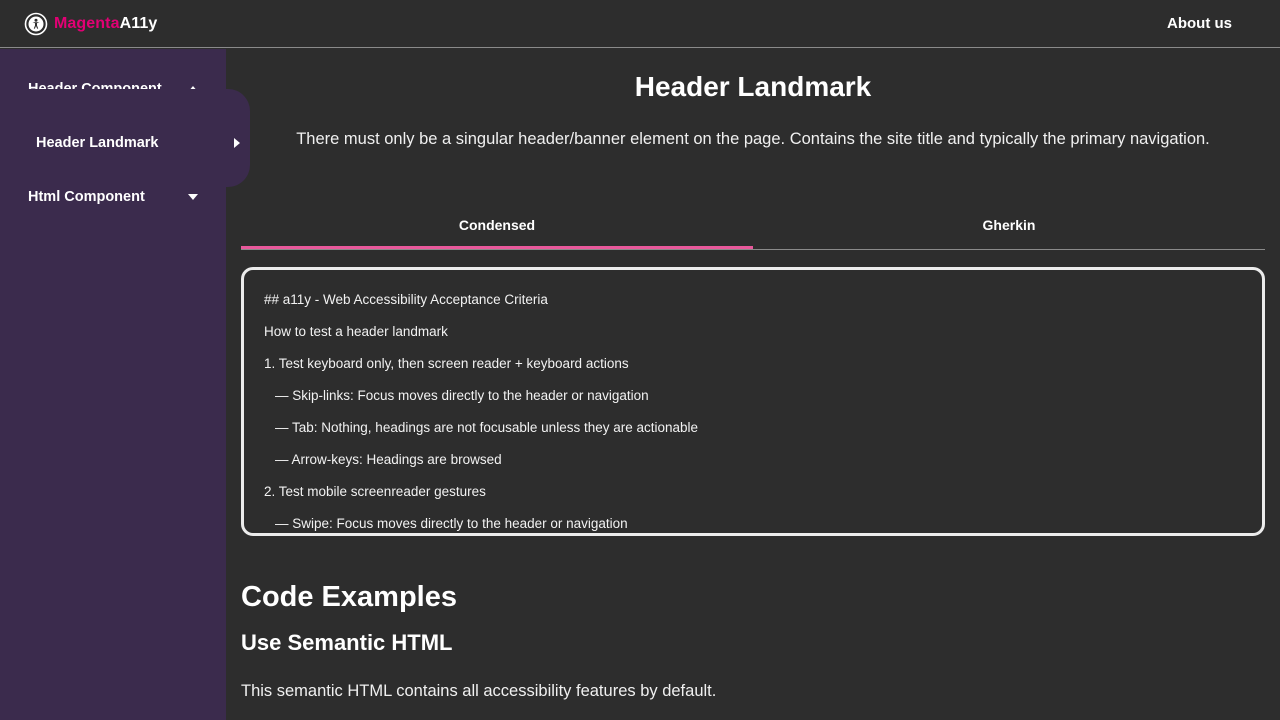  What do you see at coordinates (388, 459) in the screenshot?
I see `criteria-line: — Arrow-keys: Headings are browsed` at bounding box center [388, 459].